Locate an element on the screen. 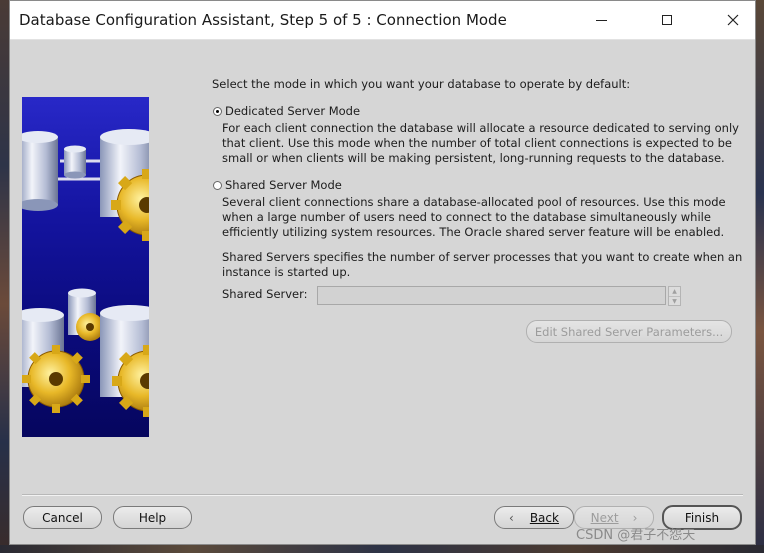  close-button is located at coordinates (733, 20).